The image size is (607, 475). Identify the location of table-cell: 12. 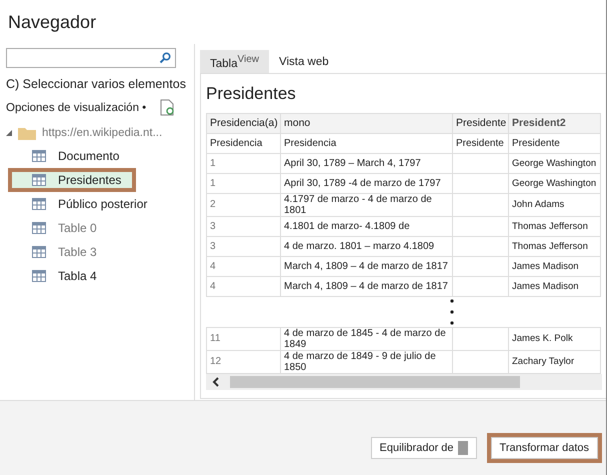
(243, 362).